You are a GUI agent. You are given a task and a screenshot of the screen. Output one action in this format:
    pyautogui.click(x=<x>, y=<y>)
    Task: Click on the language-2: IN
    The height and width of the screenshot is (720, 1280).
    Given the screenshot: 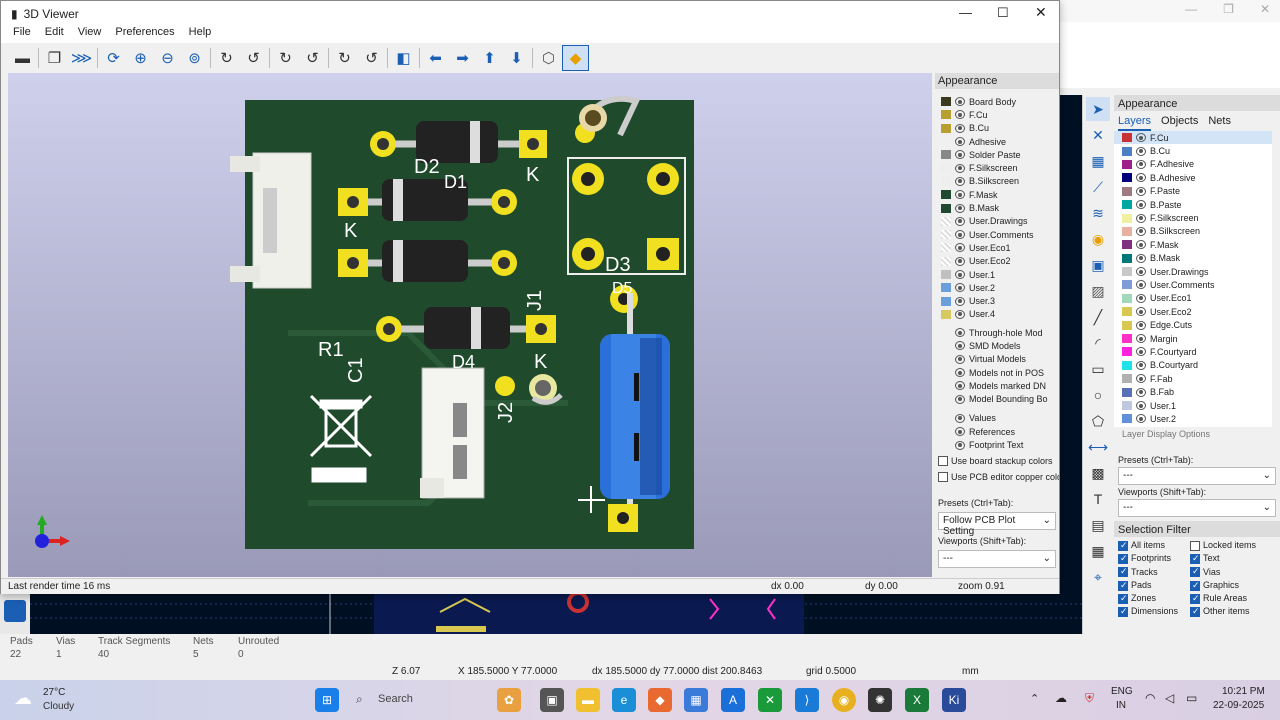 What is the action you would take?
    pyautogui.click(x=1121, y=705)
    